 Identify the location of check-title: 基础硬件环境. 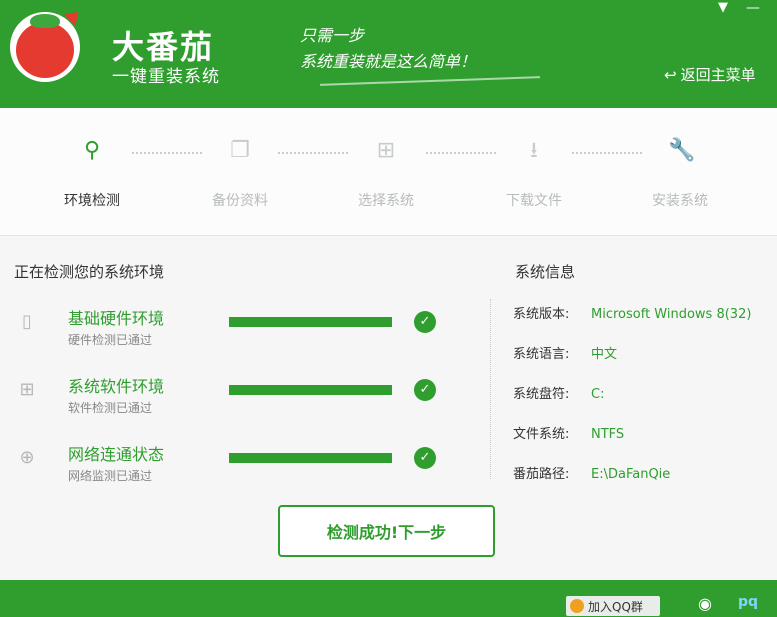
(116, 318).